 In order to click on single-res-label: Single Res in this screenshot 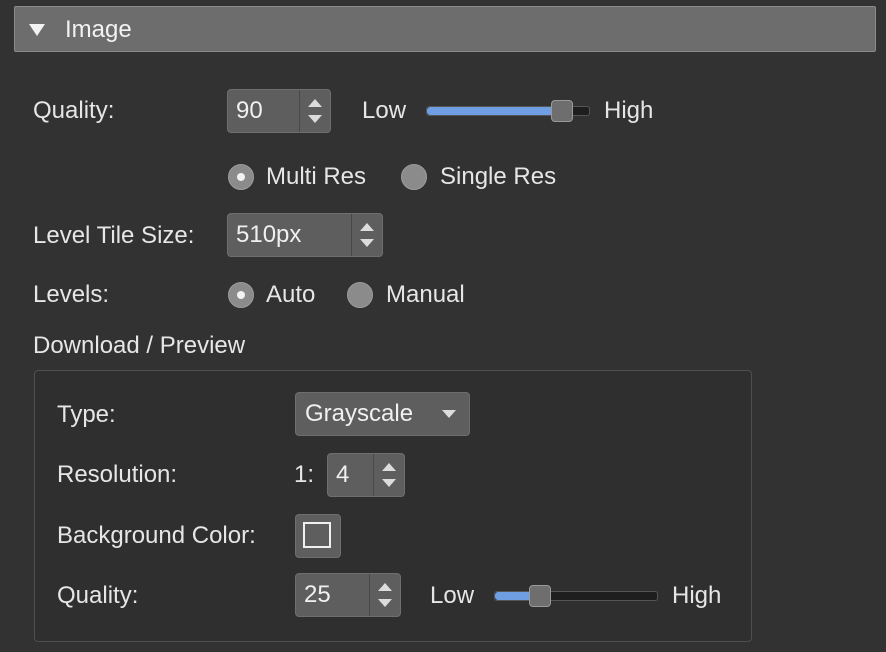, I will do `click(498, 177)`.